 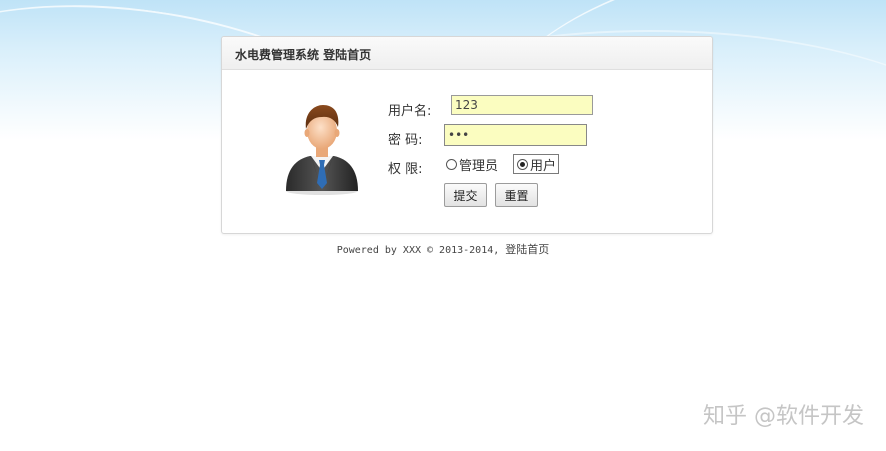 What do you see at coordinates (303, 55) in the screenshot?
I see `page-title: 水电费管理系统 登陆首页` at bounding box center [303, 55].